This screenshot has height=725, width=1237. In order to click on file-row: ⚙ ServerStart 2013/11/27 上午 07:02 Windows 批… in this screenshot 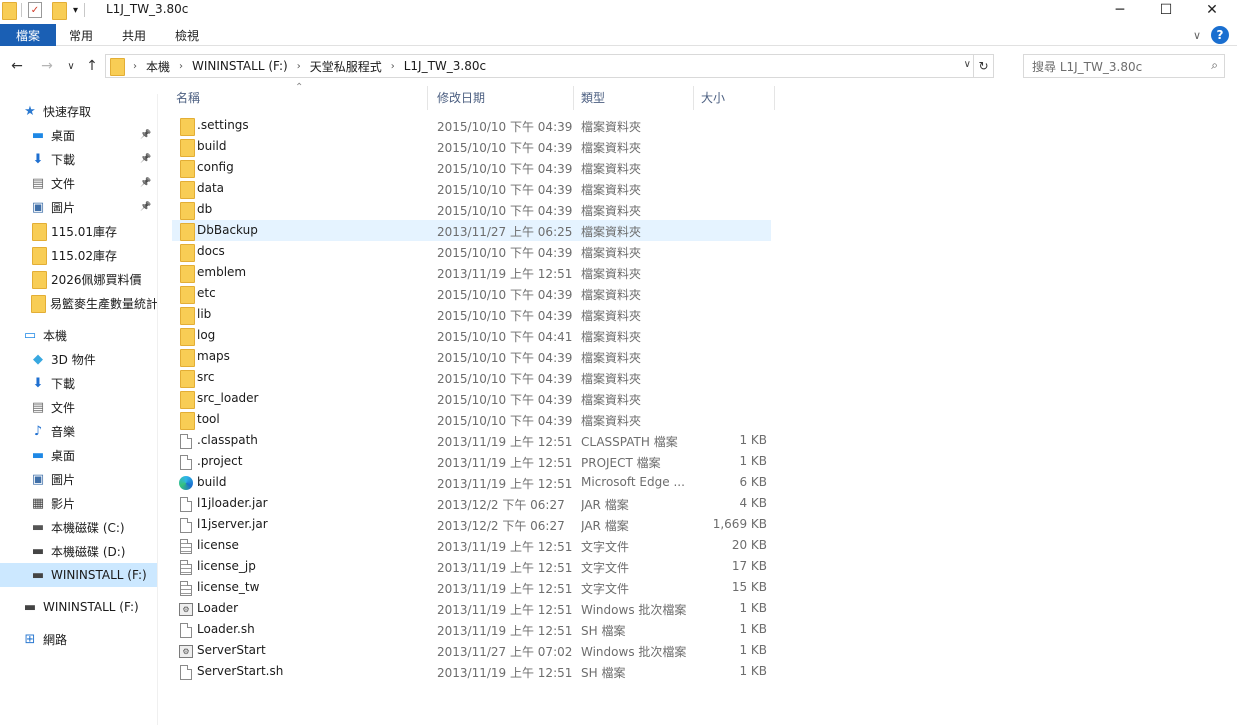, I will do `click(471, 650)`.